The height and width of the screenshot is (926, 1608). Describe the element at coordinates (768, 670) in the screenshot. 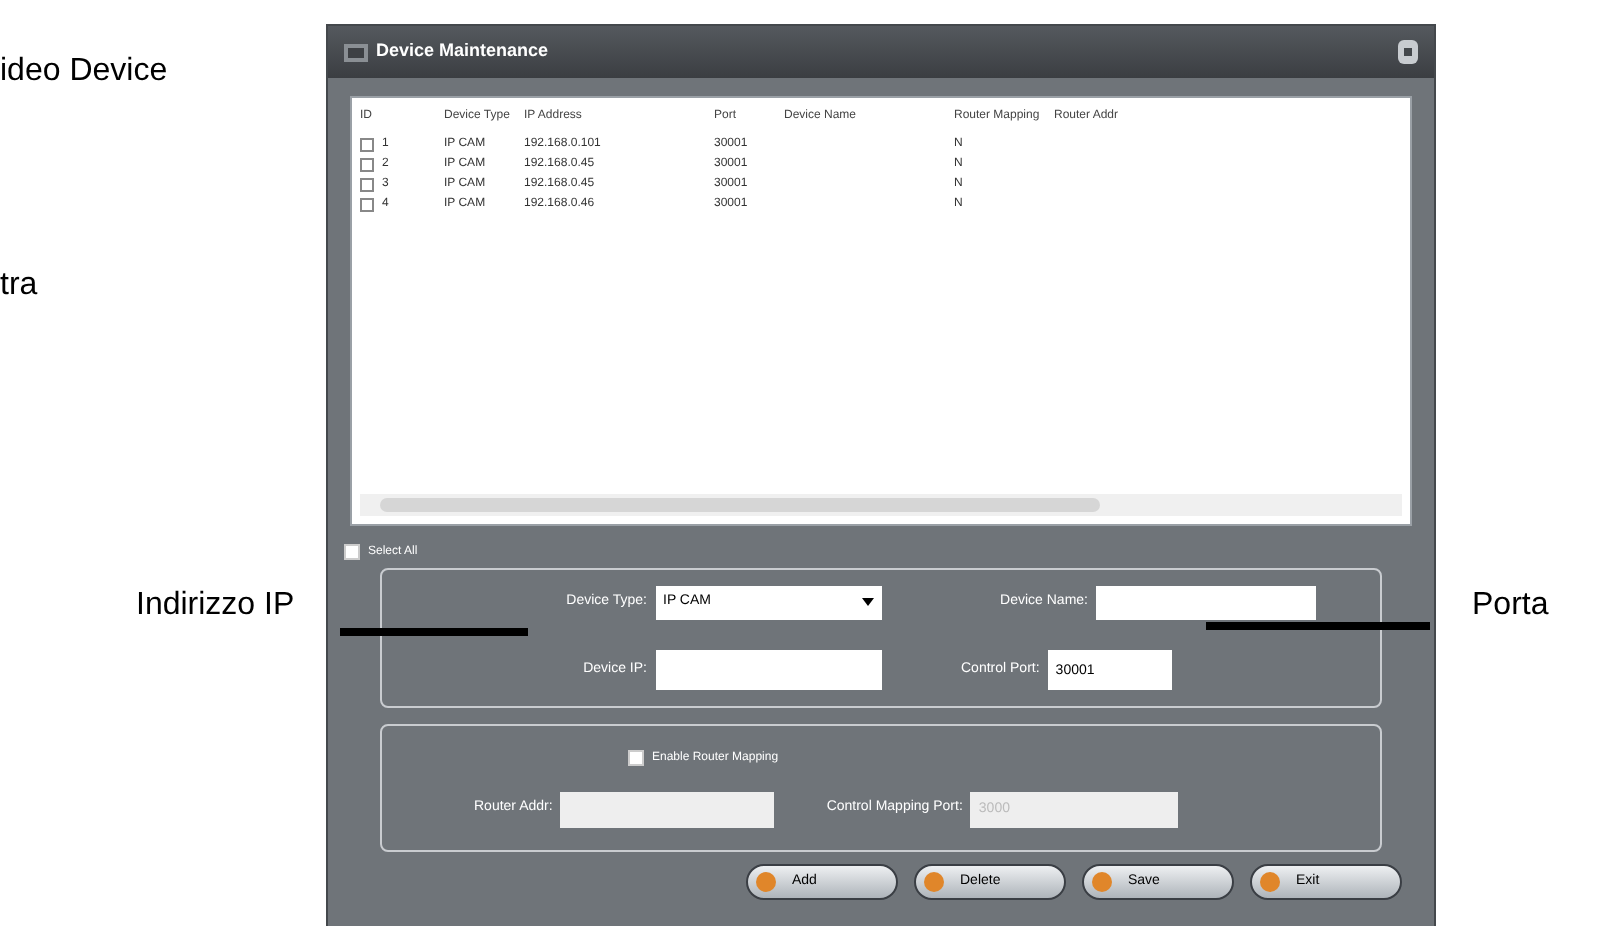

I see `device-ip-field` at that location.